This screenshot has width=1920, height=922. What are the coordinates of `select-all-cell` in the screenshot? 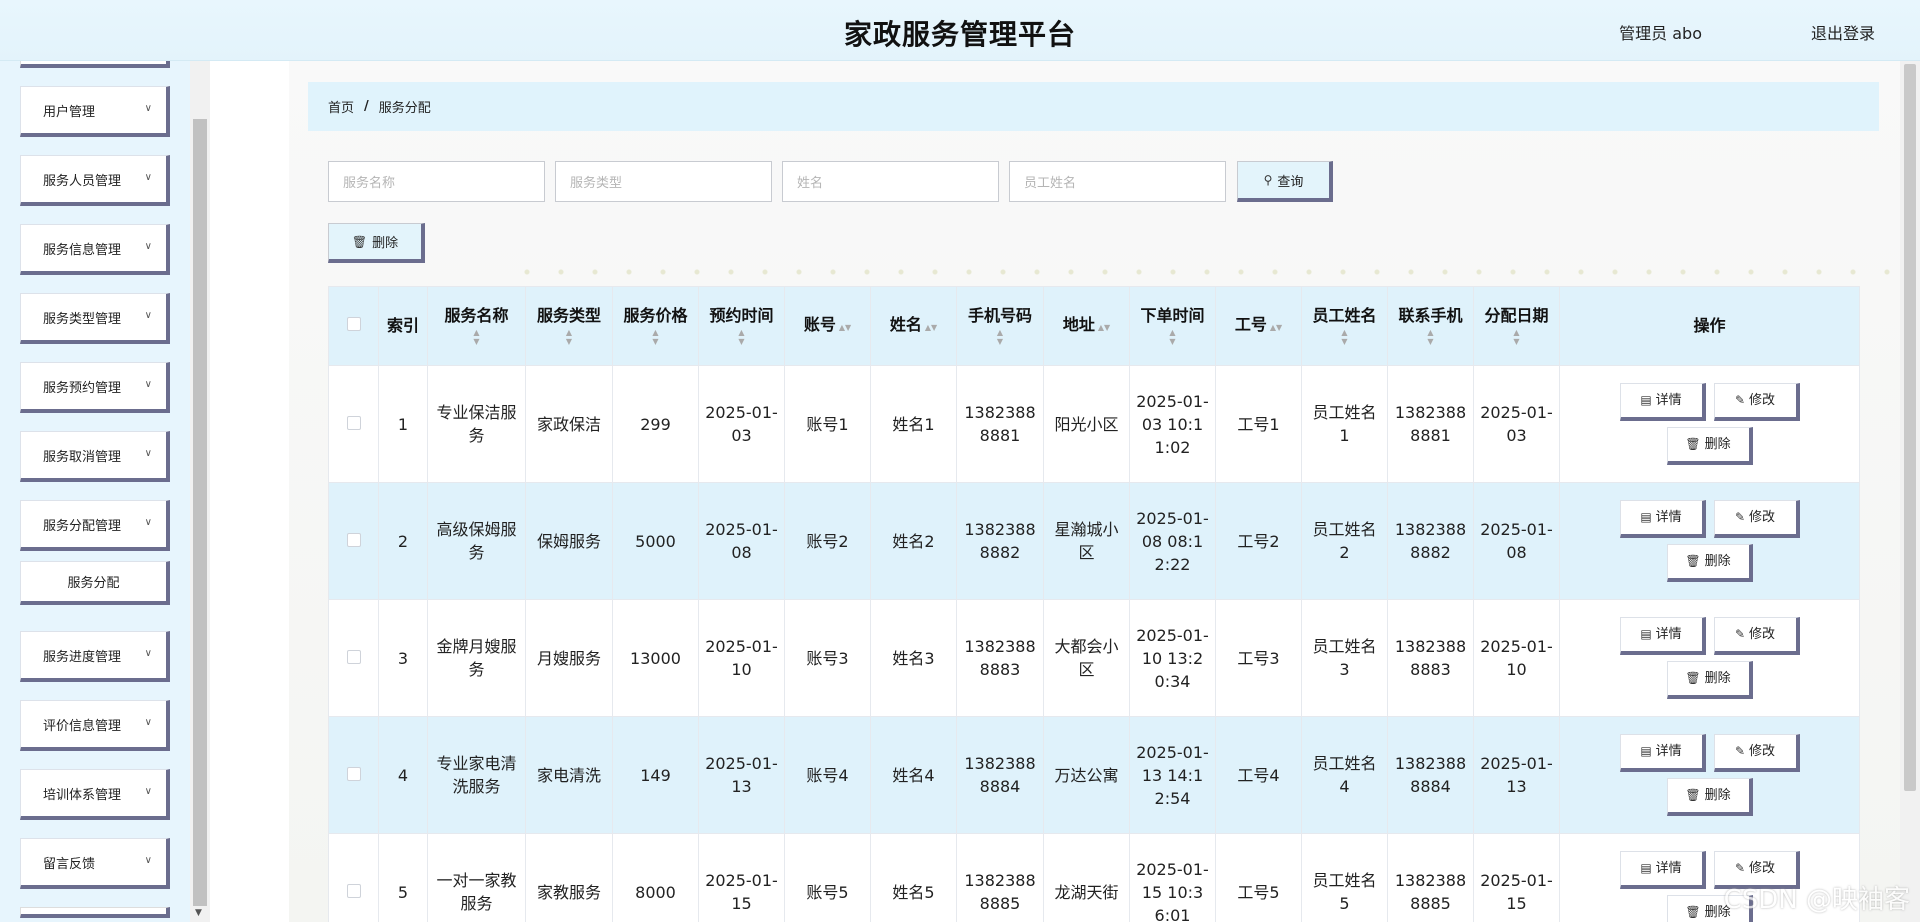 It's located at (353, 326).